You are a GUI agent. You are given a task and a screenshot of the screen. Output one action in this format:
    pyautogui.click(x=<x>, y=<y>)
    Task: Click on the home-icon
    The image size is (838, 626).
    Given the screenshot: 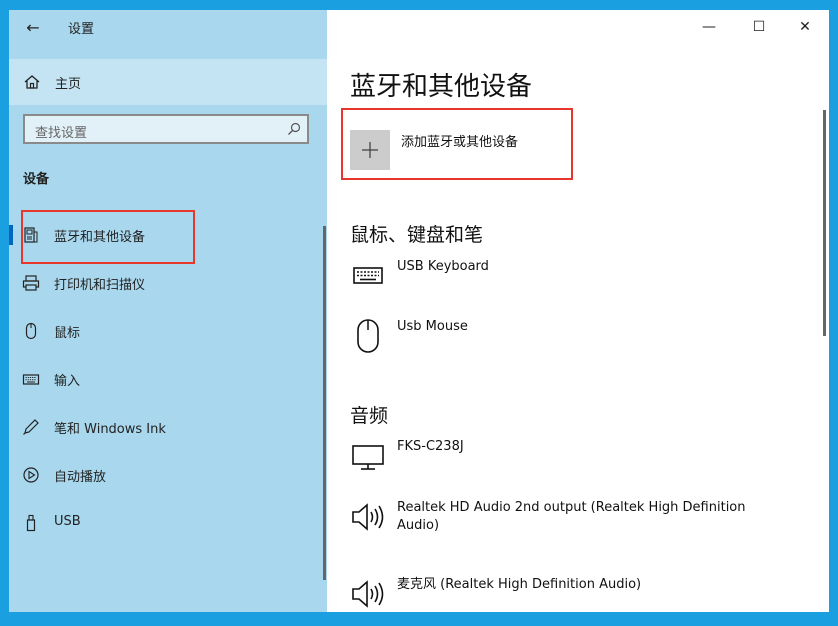 What is the action you would take?
    pyautogui.click(x=32, y=82)
    